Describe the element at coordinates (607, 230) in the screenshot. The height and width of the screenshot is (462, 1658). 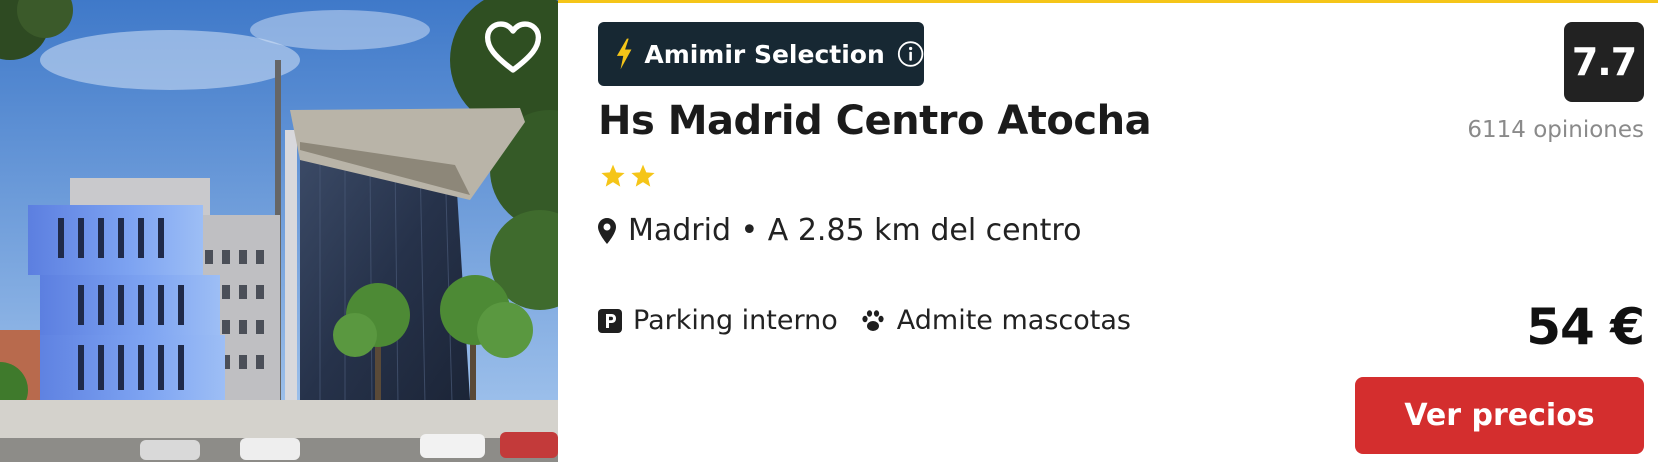
I see `map-pin-icon` at that location.